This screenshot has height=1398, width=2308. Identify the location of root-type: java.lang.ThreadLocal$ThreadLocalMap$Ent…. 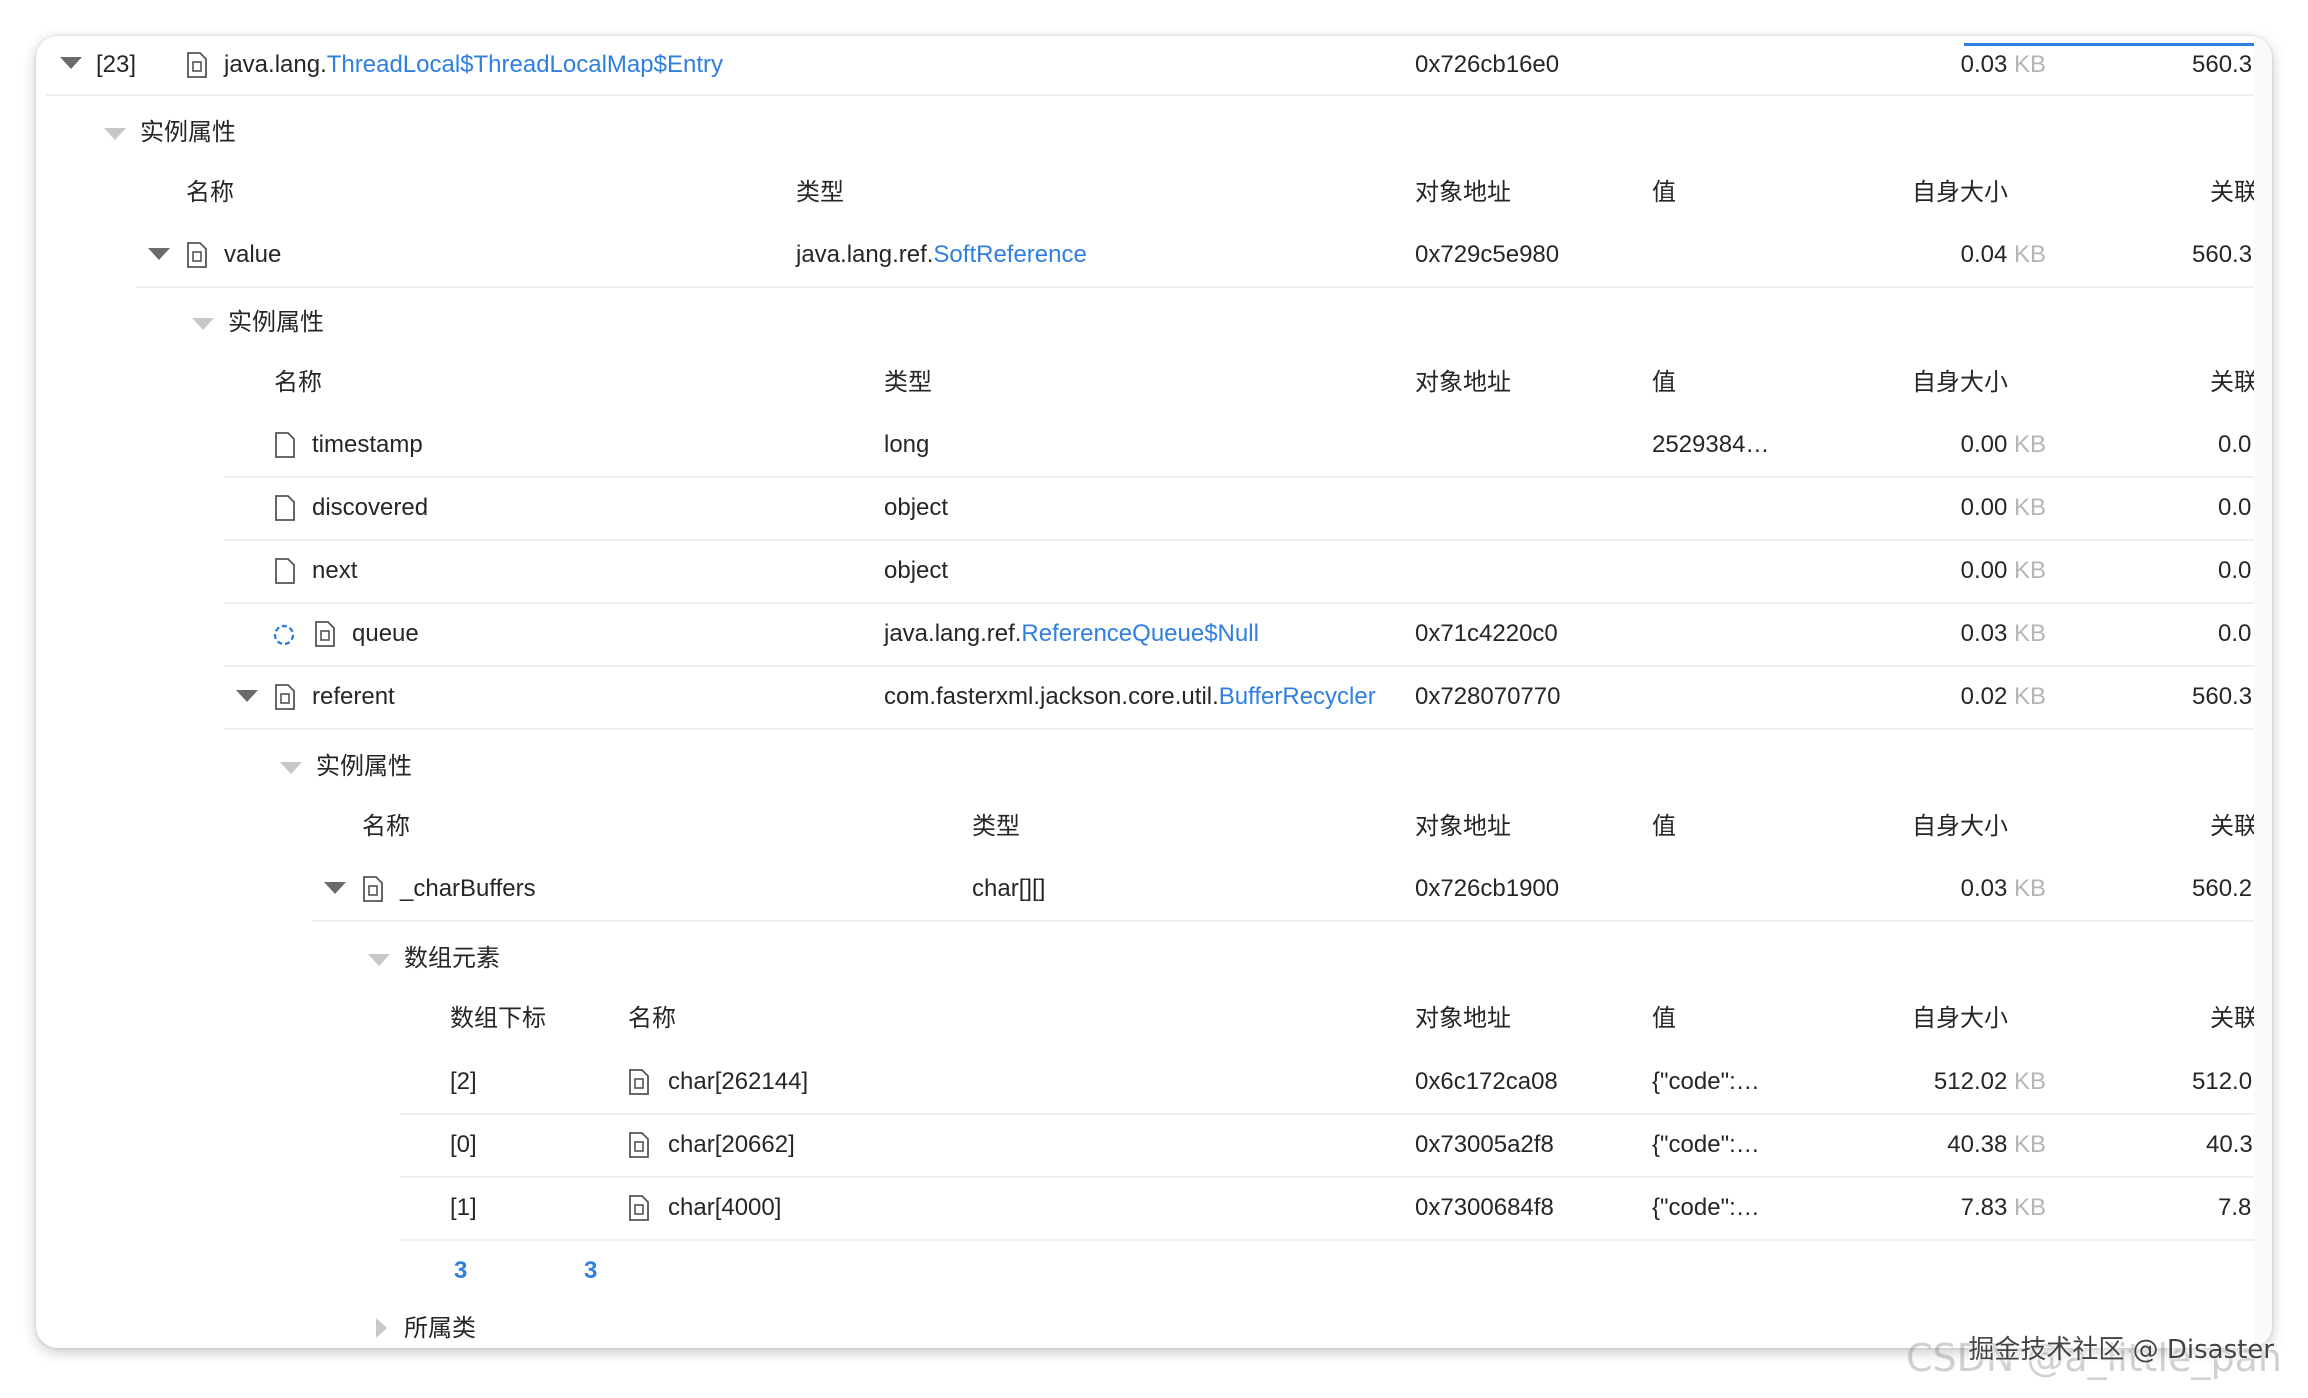
(473, 65).